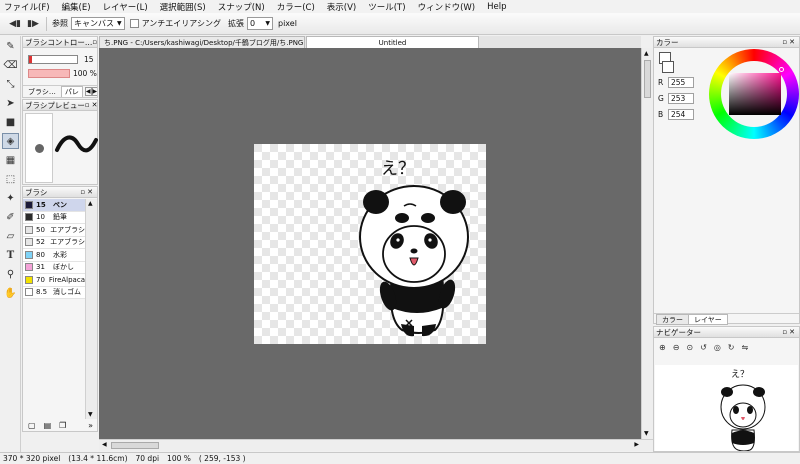 The height and width of the screenshot is (464, 800). Describe the element at coordinates (54, 205) in the screenshot. I see `list-item: 15 ペン` at that location.